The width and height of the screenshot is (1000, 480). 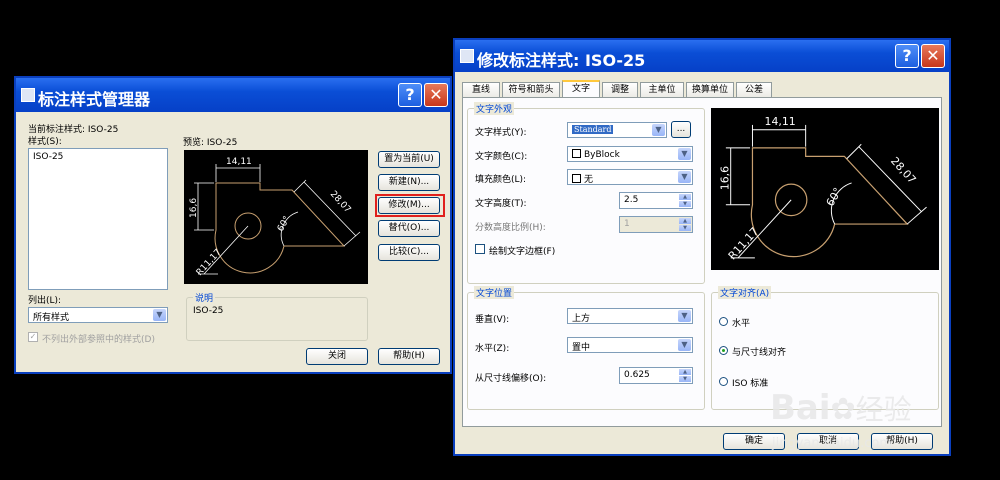 I want to click on horizontal-label: 水平(Z):, so click(x=492, y=349).